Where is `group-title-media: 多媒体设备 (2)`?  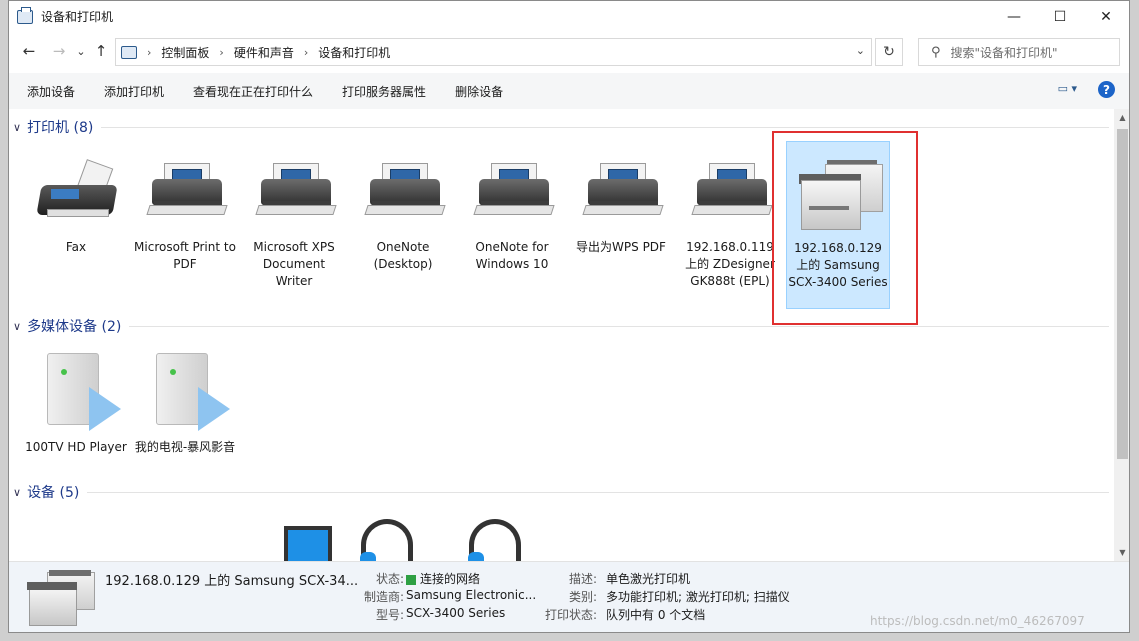
group-title-media: 多媒体设备 (2) is located at coordinates (74, 327).